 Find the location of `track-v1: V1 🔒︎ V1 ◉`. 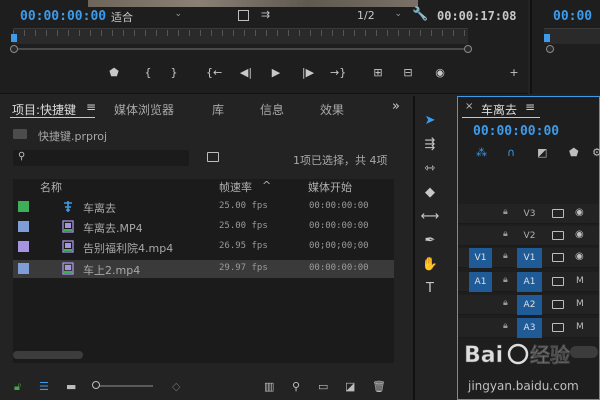

track-v1: V1 🔒︎ V1 ◉ is located at coordinates (528, 258).